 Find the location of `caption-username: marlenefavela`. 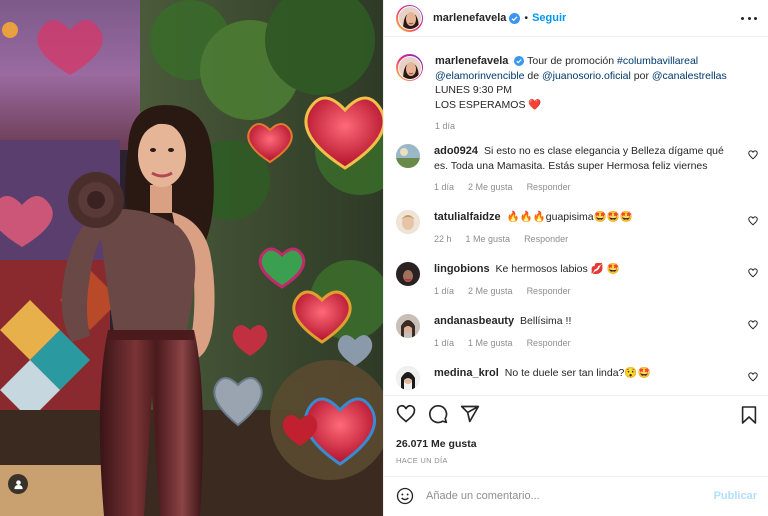

caption-username: marlenefavela is located at coordinates (471, 61).